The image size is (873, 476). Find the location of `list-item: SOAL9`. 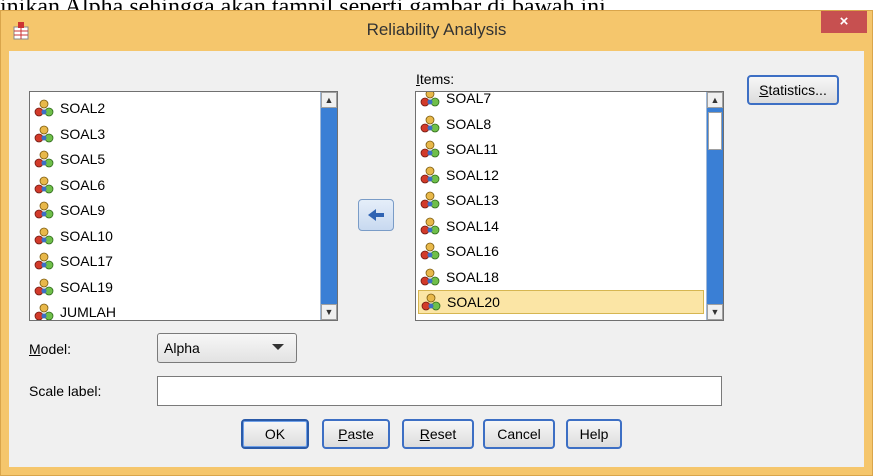

list-item: SOAL9 is located at coordinates (69, 210).